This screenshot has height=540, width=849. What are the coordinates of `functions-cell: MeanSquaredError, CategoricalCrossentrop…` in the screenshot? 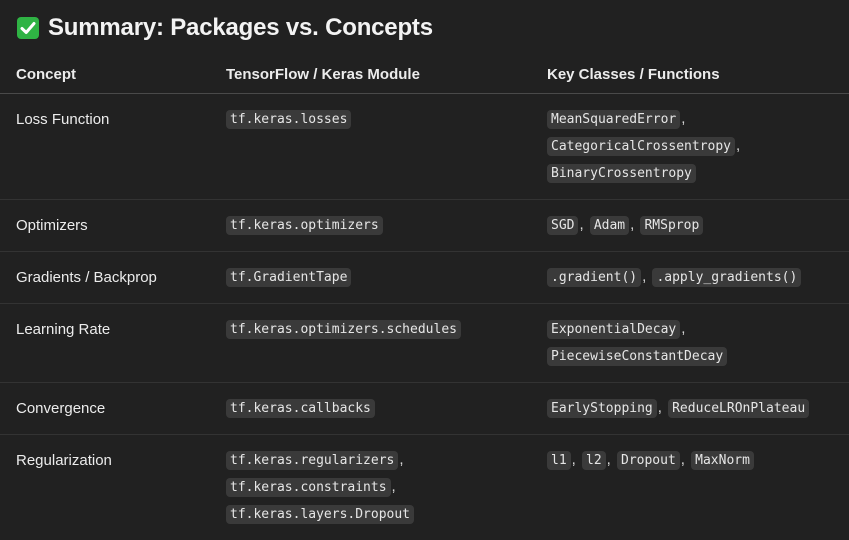 It's located at (690, 147).